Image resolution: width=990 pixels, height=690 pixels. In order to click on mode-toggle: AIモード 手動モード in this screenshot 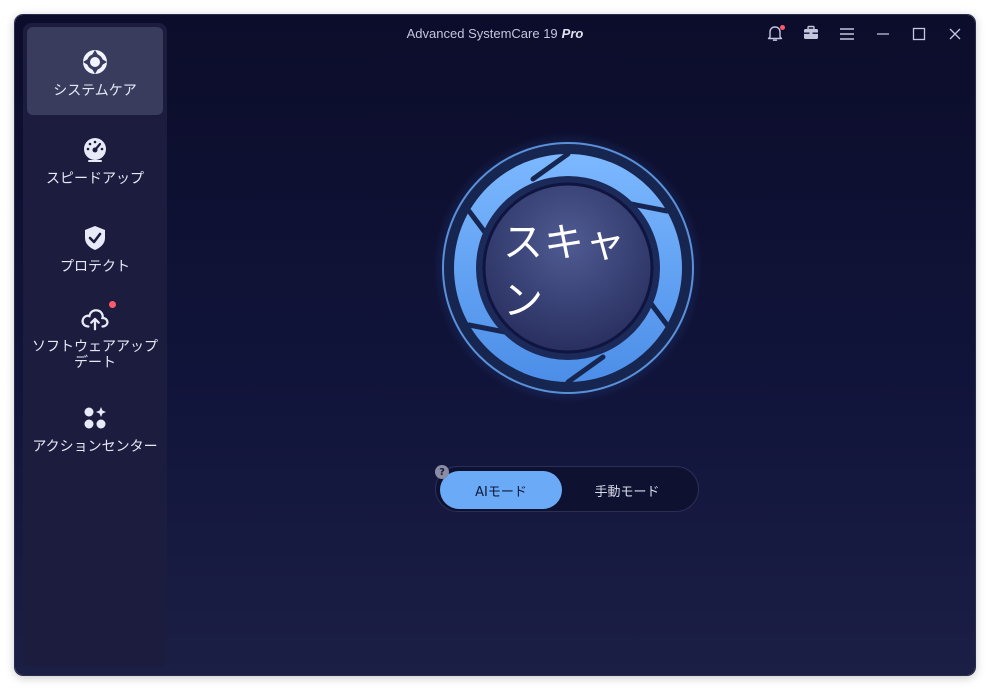, I will do `click(567, 489)`.